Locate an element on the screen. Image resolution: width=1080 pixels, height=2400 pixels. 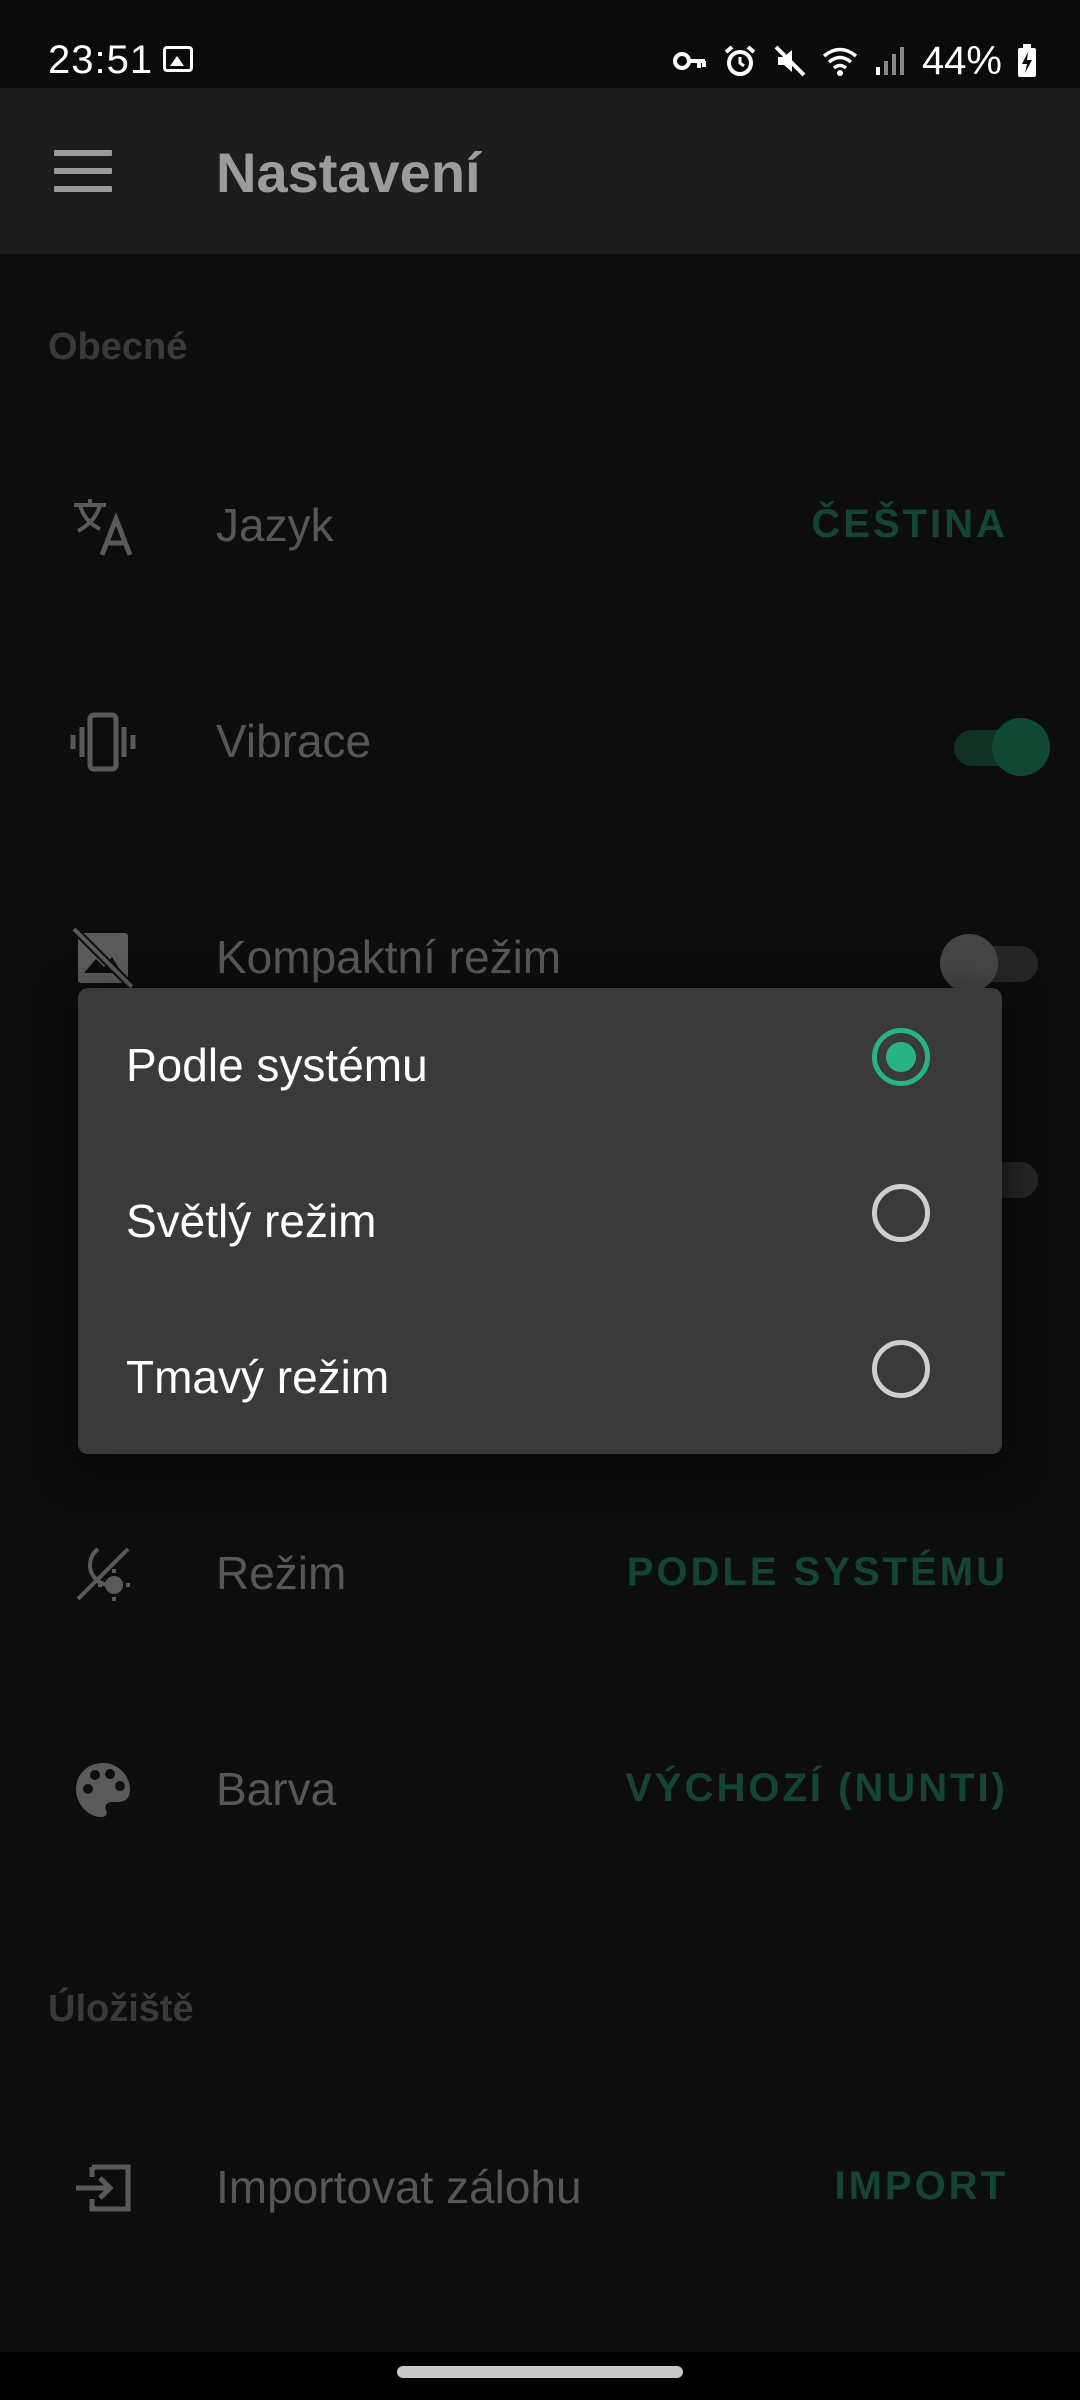
page-title: Nastavení is located at coordinates (348, 172).